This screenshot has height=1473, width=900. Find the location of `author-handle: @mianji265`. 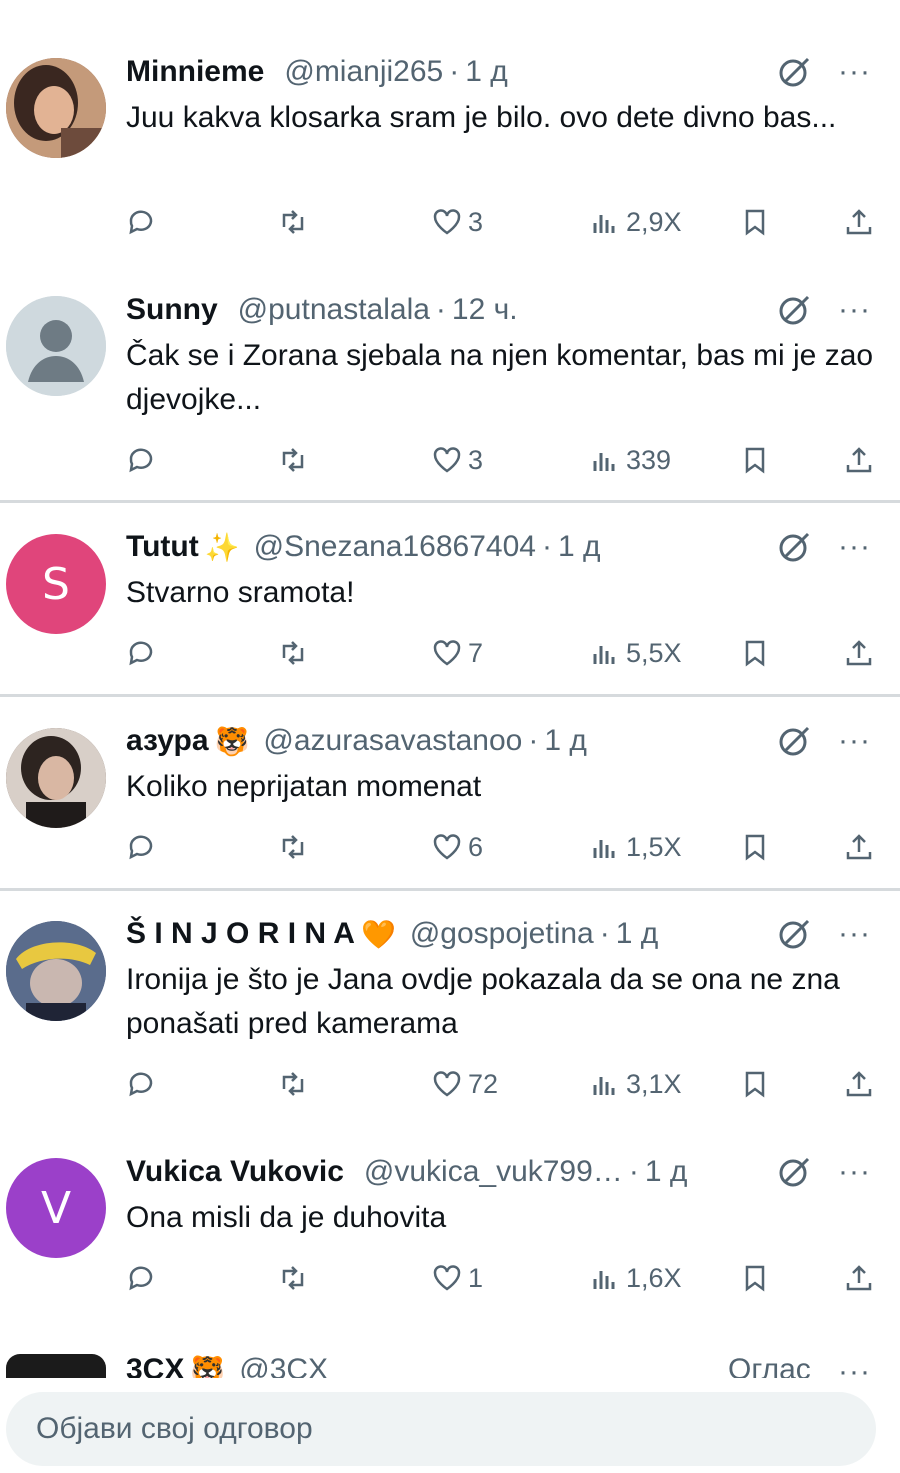

author-handle: @mianji265 is located at coordinates (363, 72).